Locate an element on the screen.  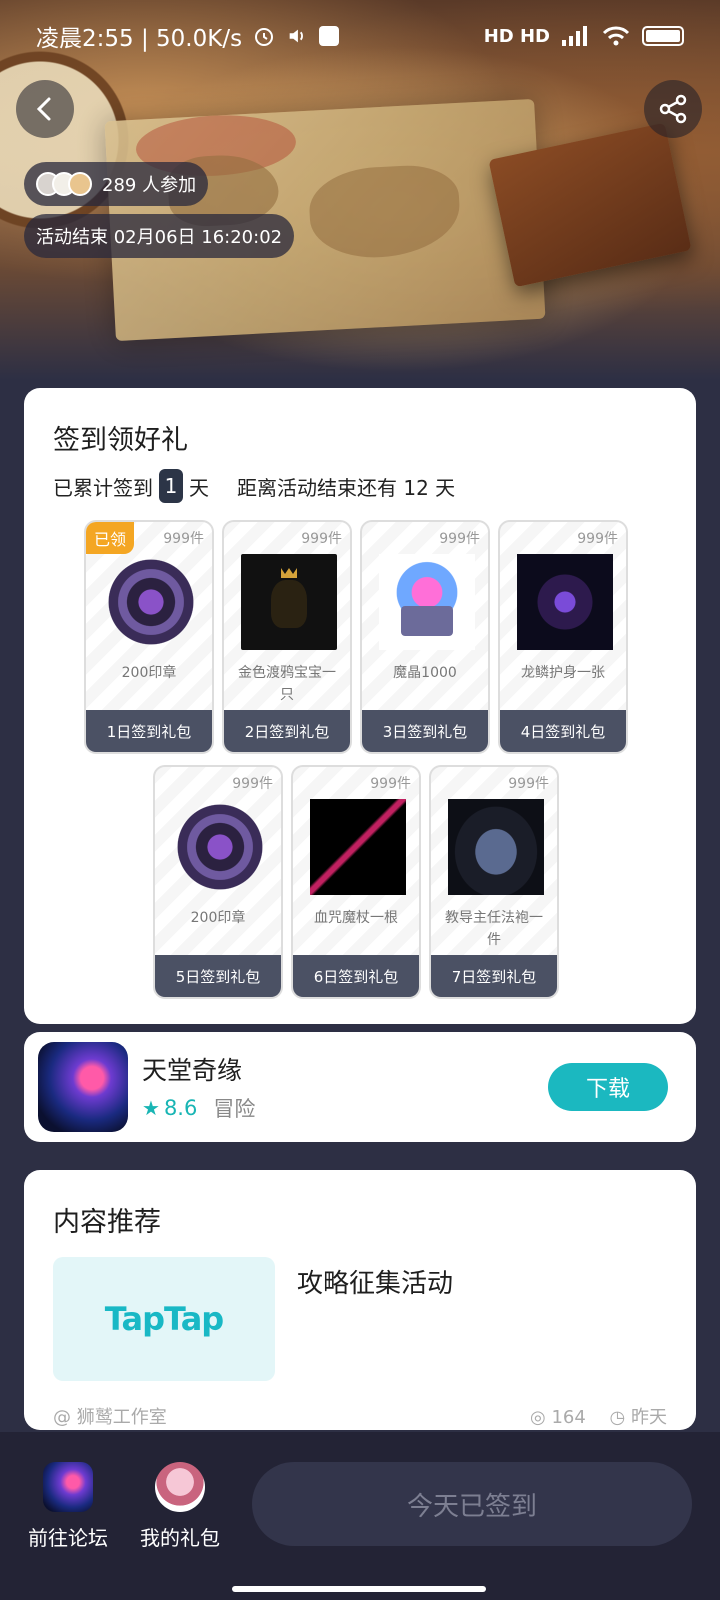
share-button is located at coordinates (673, 109).